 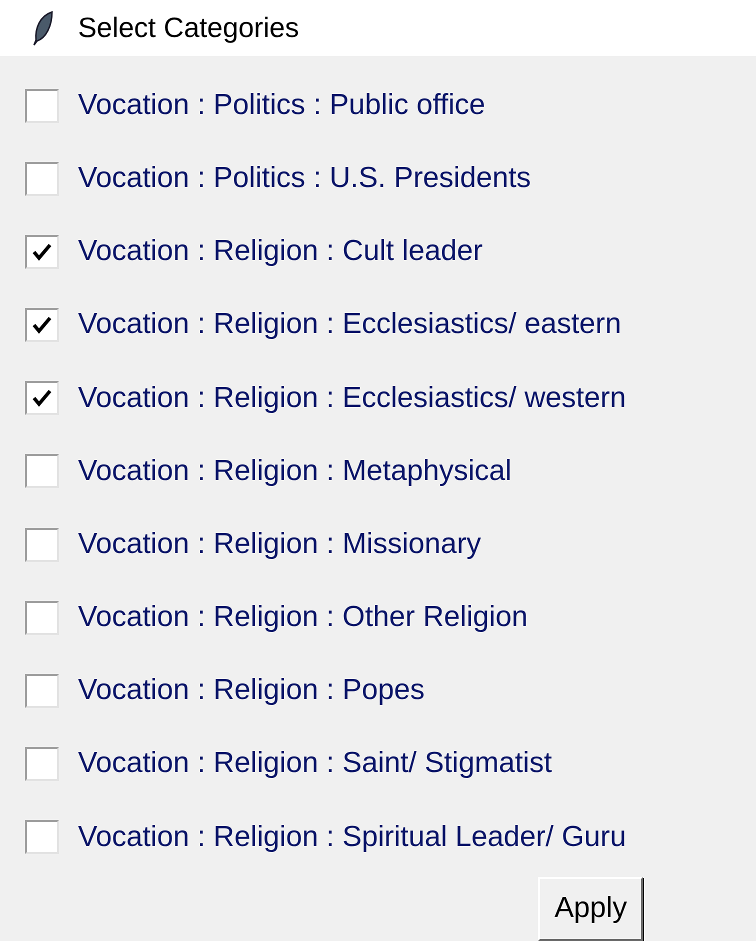 I want to click on category-checkbox: Vocation : Religion : Other Religion, so click(x=390, y=617).